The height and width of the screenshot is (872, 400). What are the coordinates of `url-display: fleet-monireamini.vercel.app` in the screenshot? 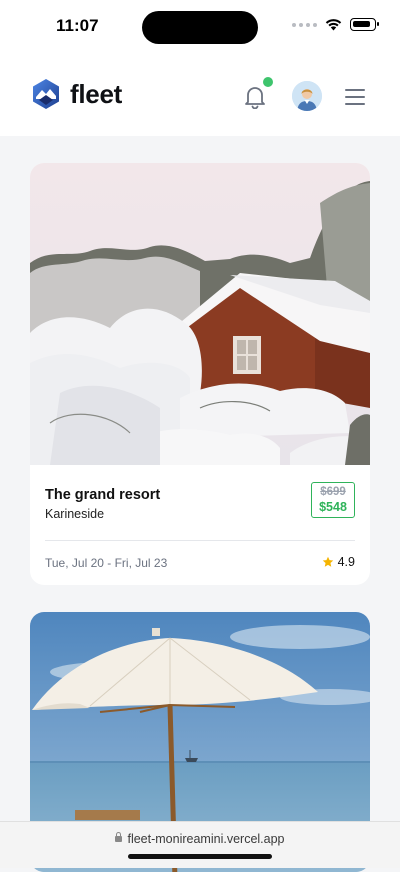 It's located at (200, 839).